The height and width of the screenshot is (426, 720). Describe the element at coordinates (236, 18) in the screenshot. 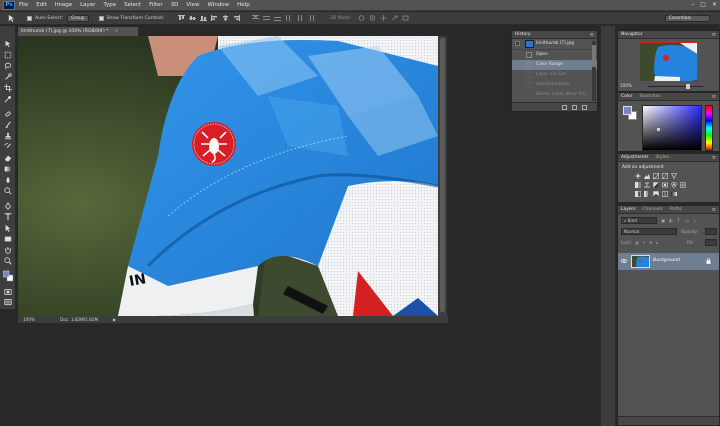

I see `align-right-icon` at that location.